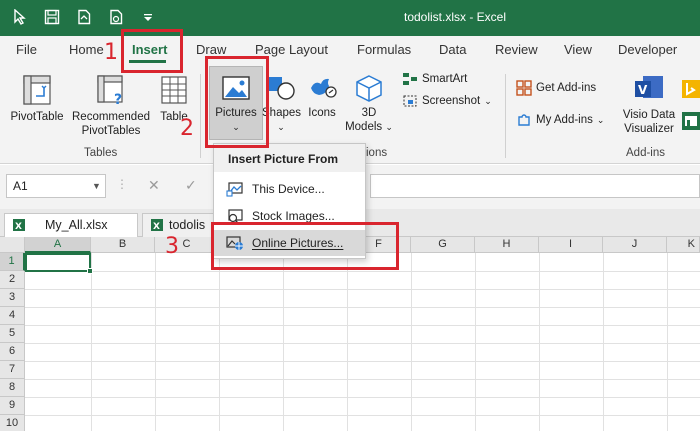  I want to click on visio-data-visualizer-button: V Visio Data Visualizer, so click(649, 104).